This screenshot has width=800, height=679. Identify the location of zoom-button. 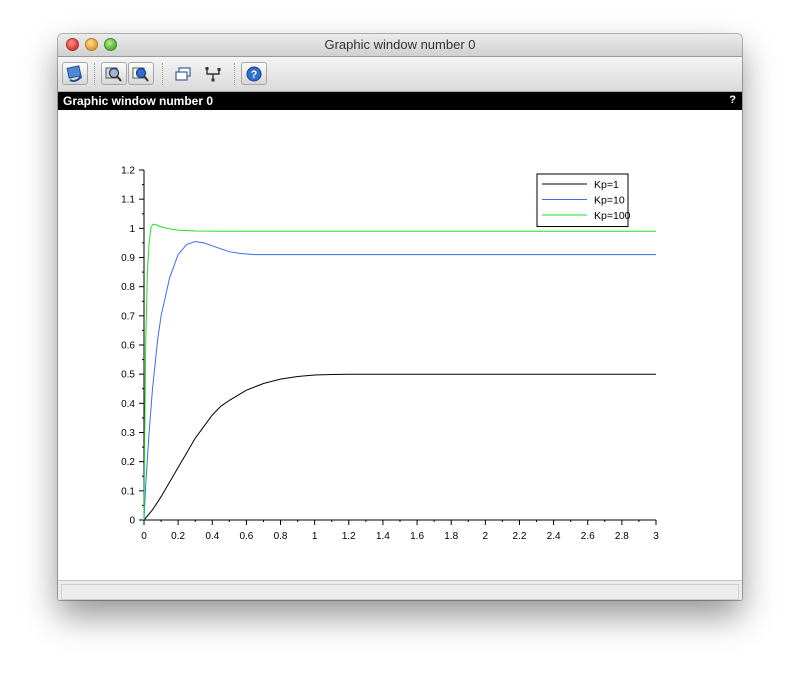
(114, 73).